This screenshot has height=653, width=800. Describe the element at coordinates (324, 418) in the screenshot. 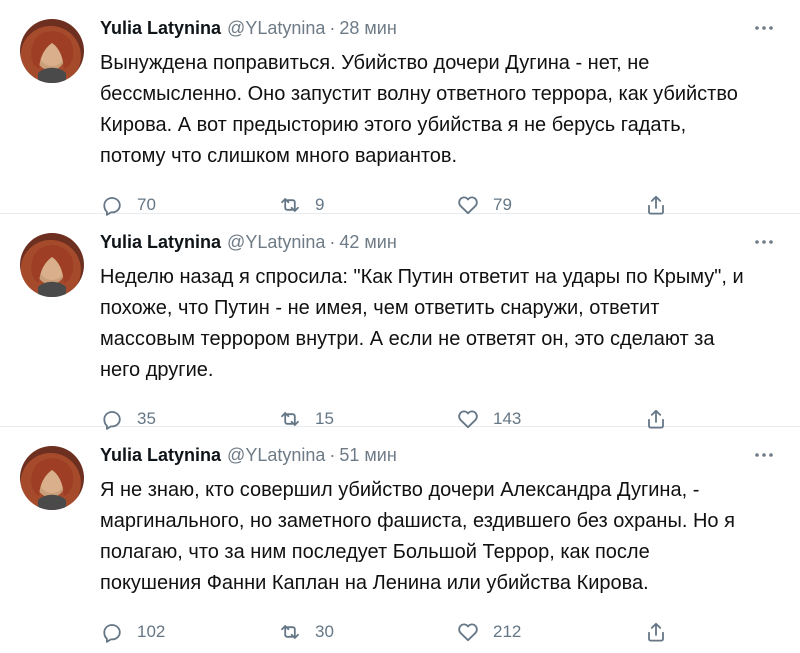

I see `retweet-count: 15` at that location.